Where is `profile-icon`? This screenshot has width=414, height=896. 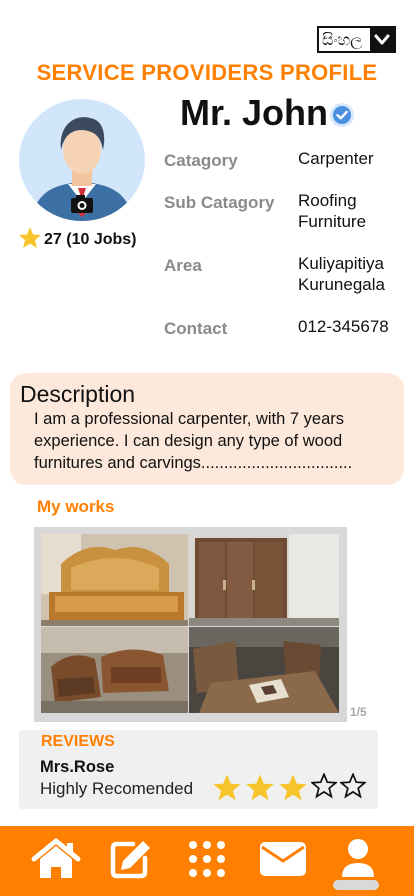
profile-icon is located at coordinates (358, 861).